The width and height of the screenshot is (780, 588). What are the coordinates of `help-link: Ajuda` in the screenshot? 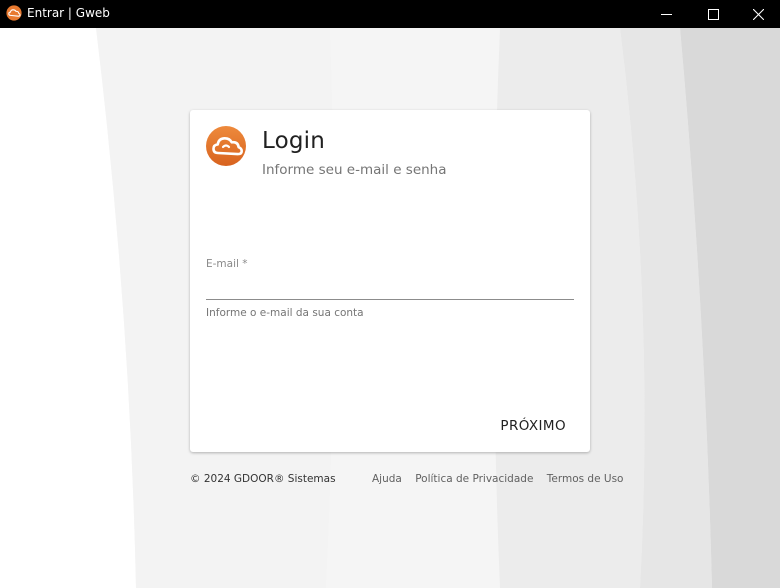 It's located at (387, 479).